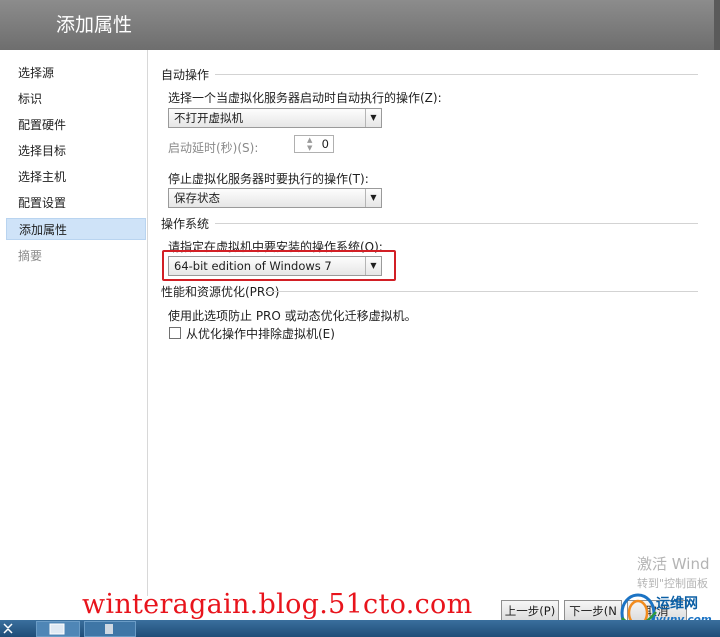 This screenshot has height=637, width=720. Describe the element at coordinates (76, 229) in the screenshot. I see `sidebar-item-add-properties: 添加属性` at that location.